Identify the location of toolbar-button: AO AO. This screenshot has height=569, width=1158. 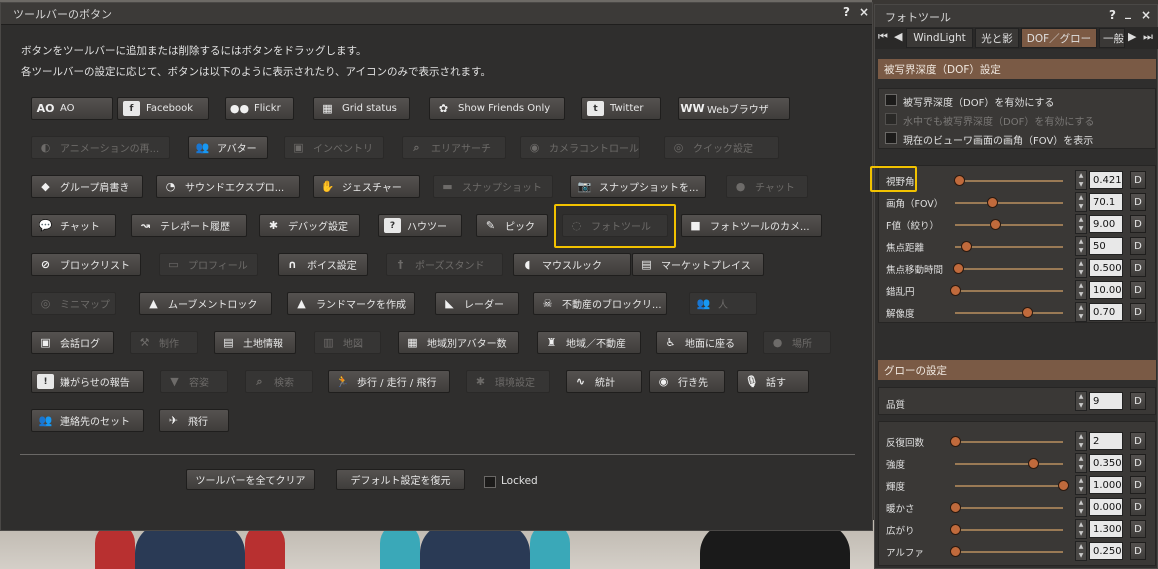
(72, 108).